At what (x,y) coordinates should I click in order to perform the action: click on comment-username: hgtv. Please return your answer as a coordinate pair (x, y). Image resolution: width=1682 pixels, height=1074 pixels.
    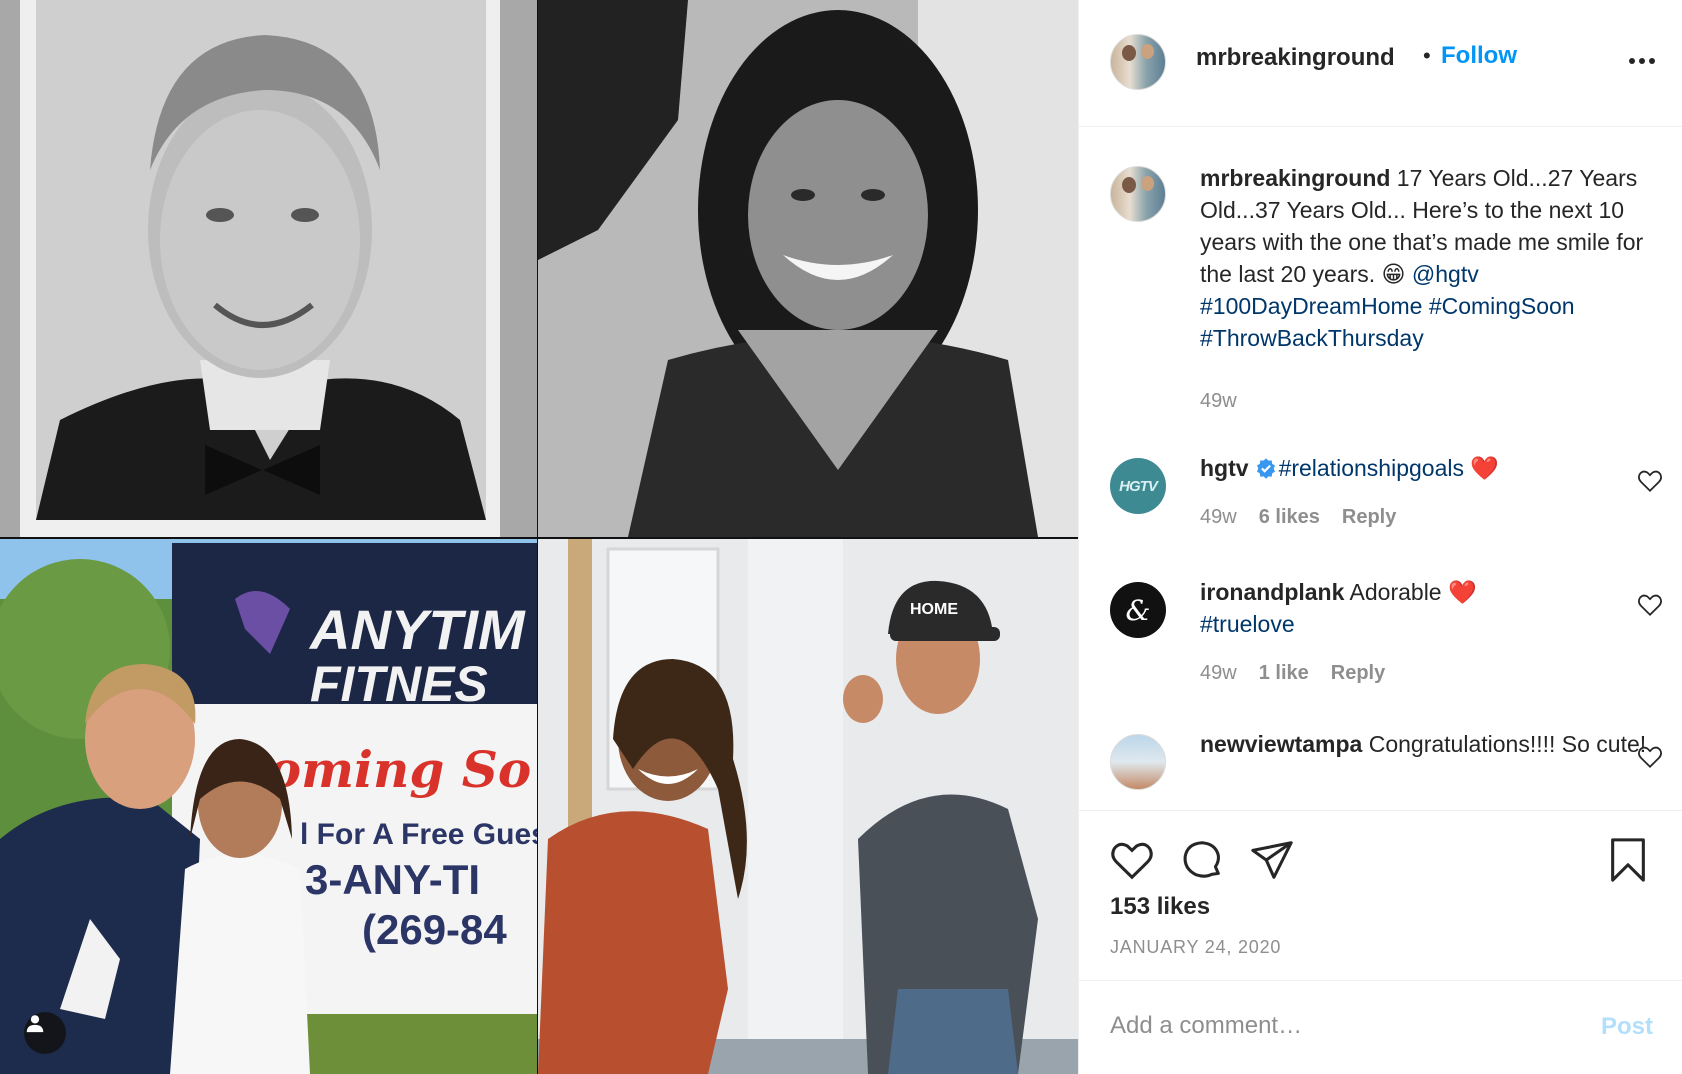
    Looking at the image, I should click on (1224, 468).